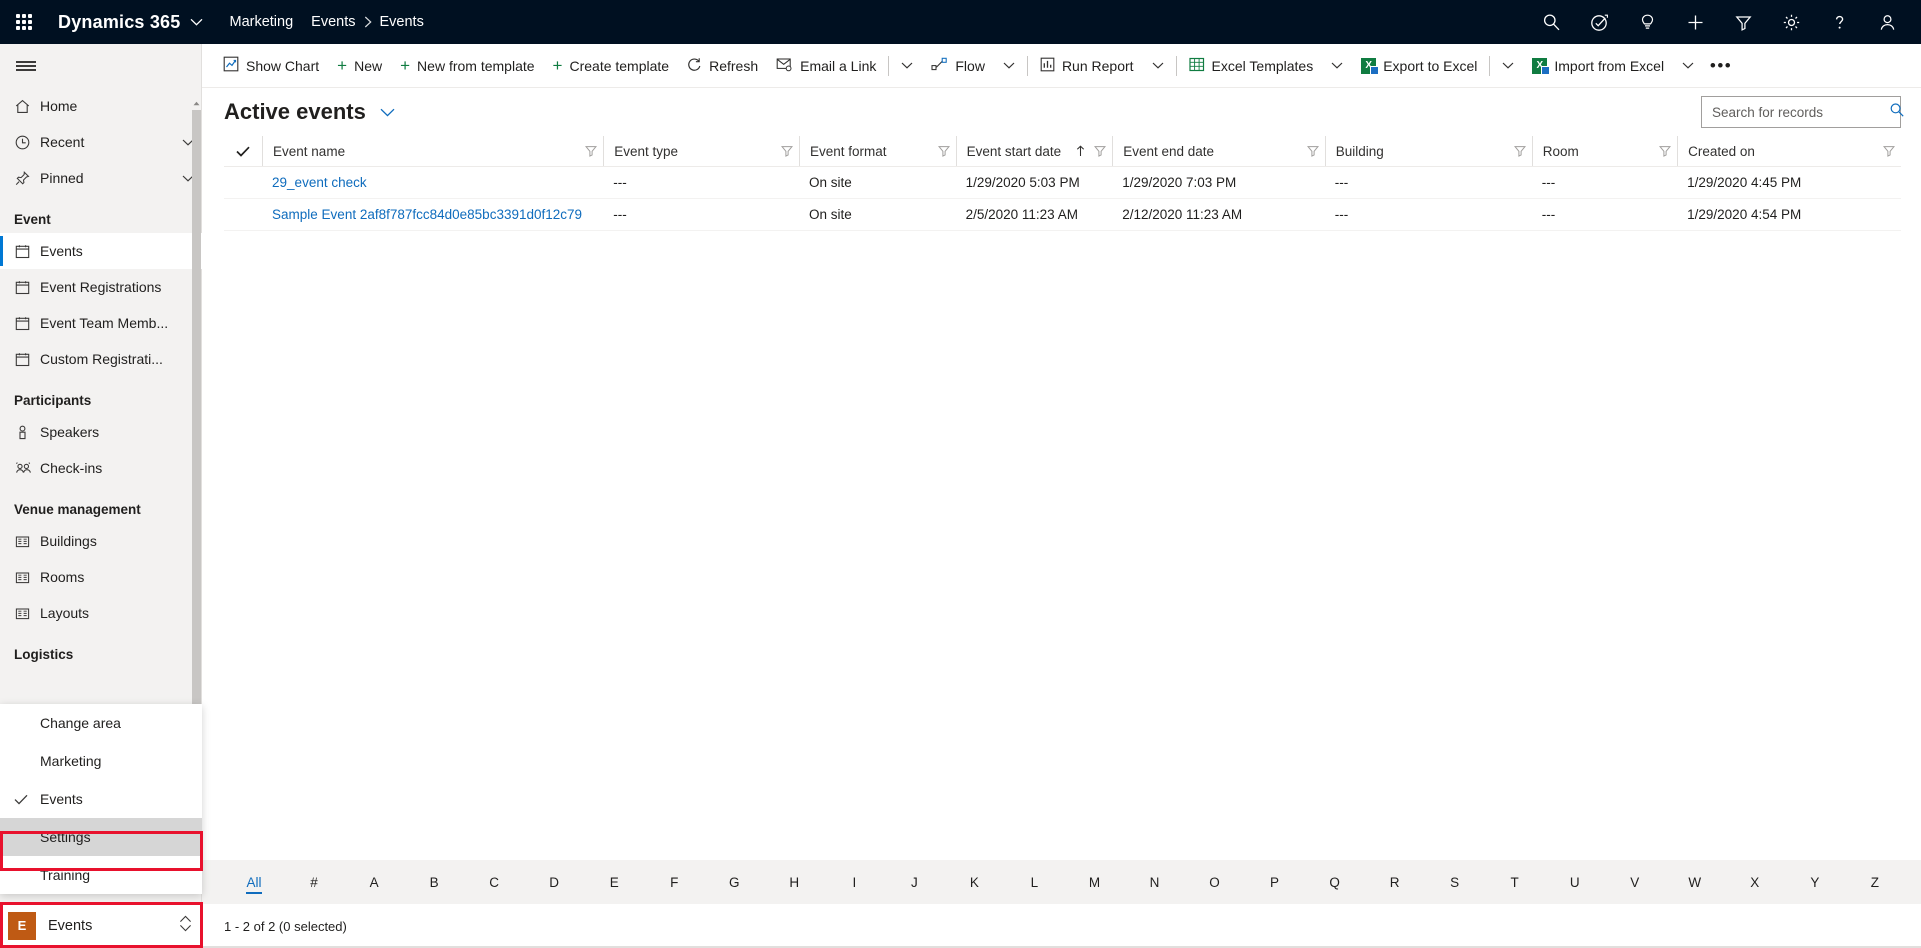 This screenshot has width=1921, height=948. I want to click on alpha-filter-s: S, so click(1455, 882).